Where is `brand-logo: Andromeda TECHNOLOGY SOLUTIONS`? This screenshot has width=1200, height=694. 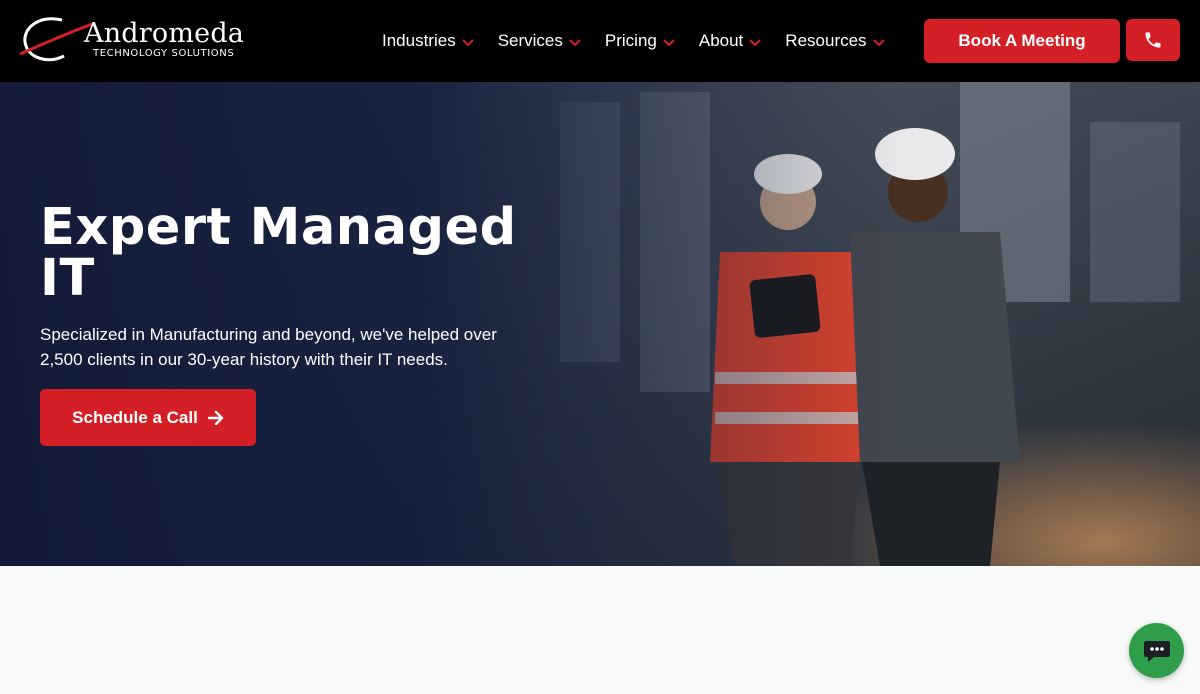
brand-logo: Andromeda TECHNOLOGY SOLUTIONS is located at coordinates (131, 41).